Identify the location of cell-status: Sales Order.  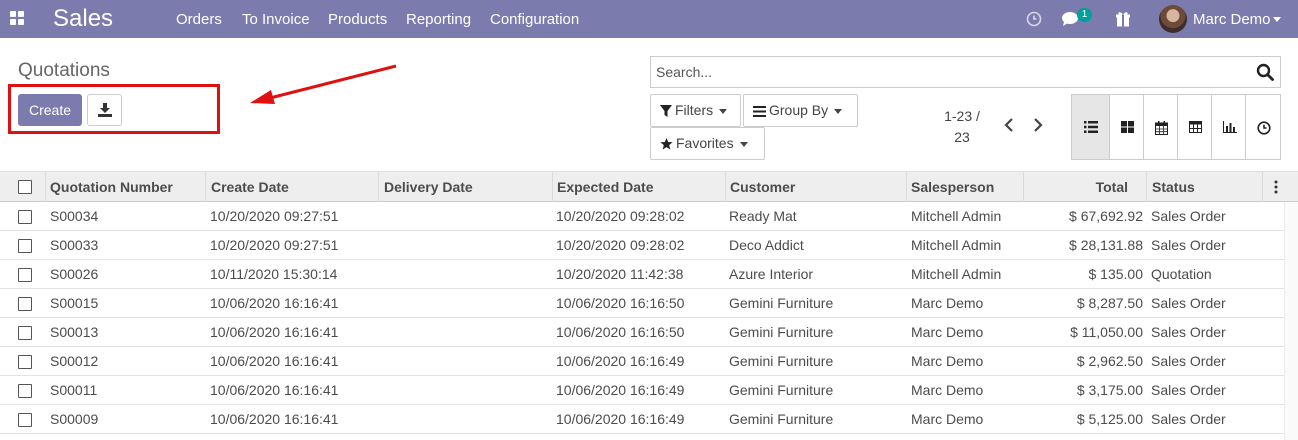
(1188, 361).